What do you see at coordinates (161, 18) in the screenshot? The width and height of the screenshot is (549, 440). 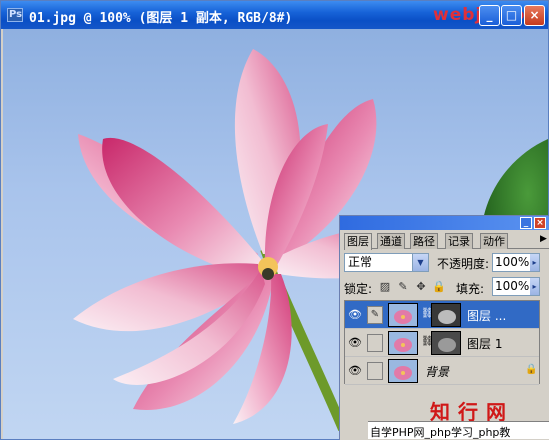 I see `window-title: 01.jpg @ 100% (图层 1 副本, RGB/8#)` at bounding box center [161, 18].